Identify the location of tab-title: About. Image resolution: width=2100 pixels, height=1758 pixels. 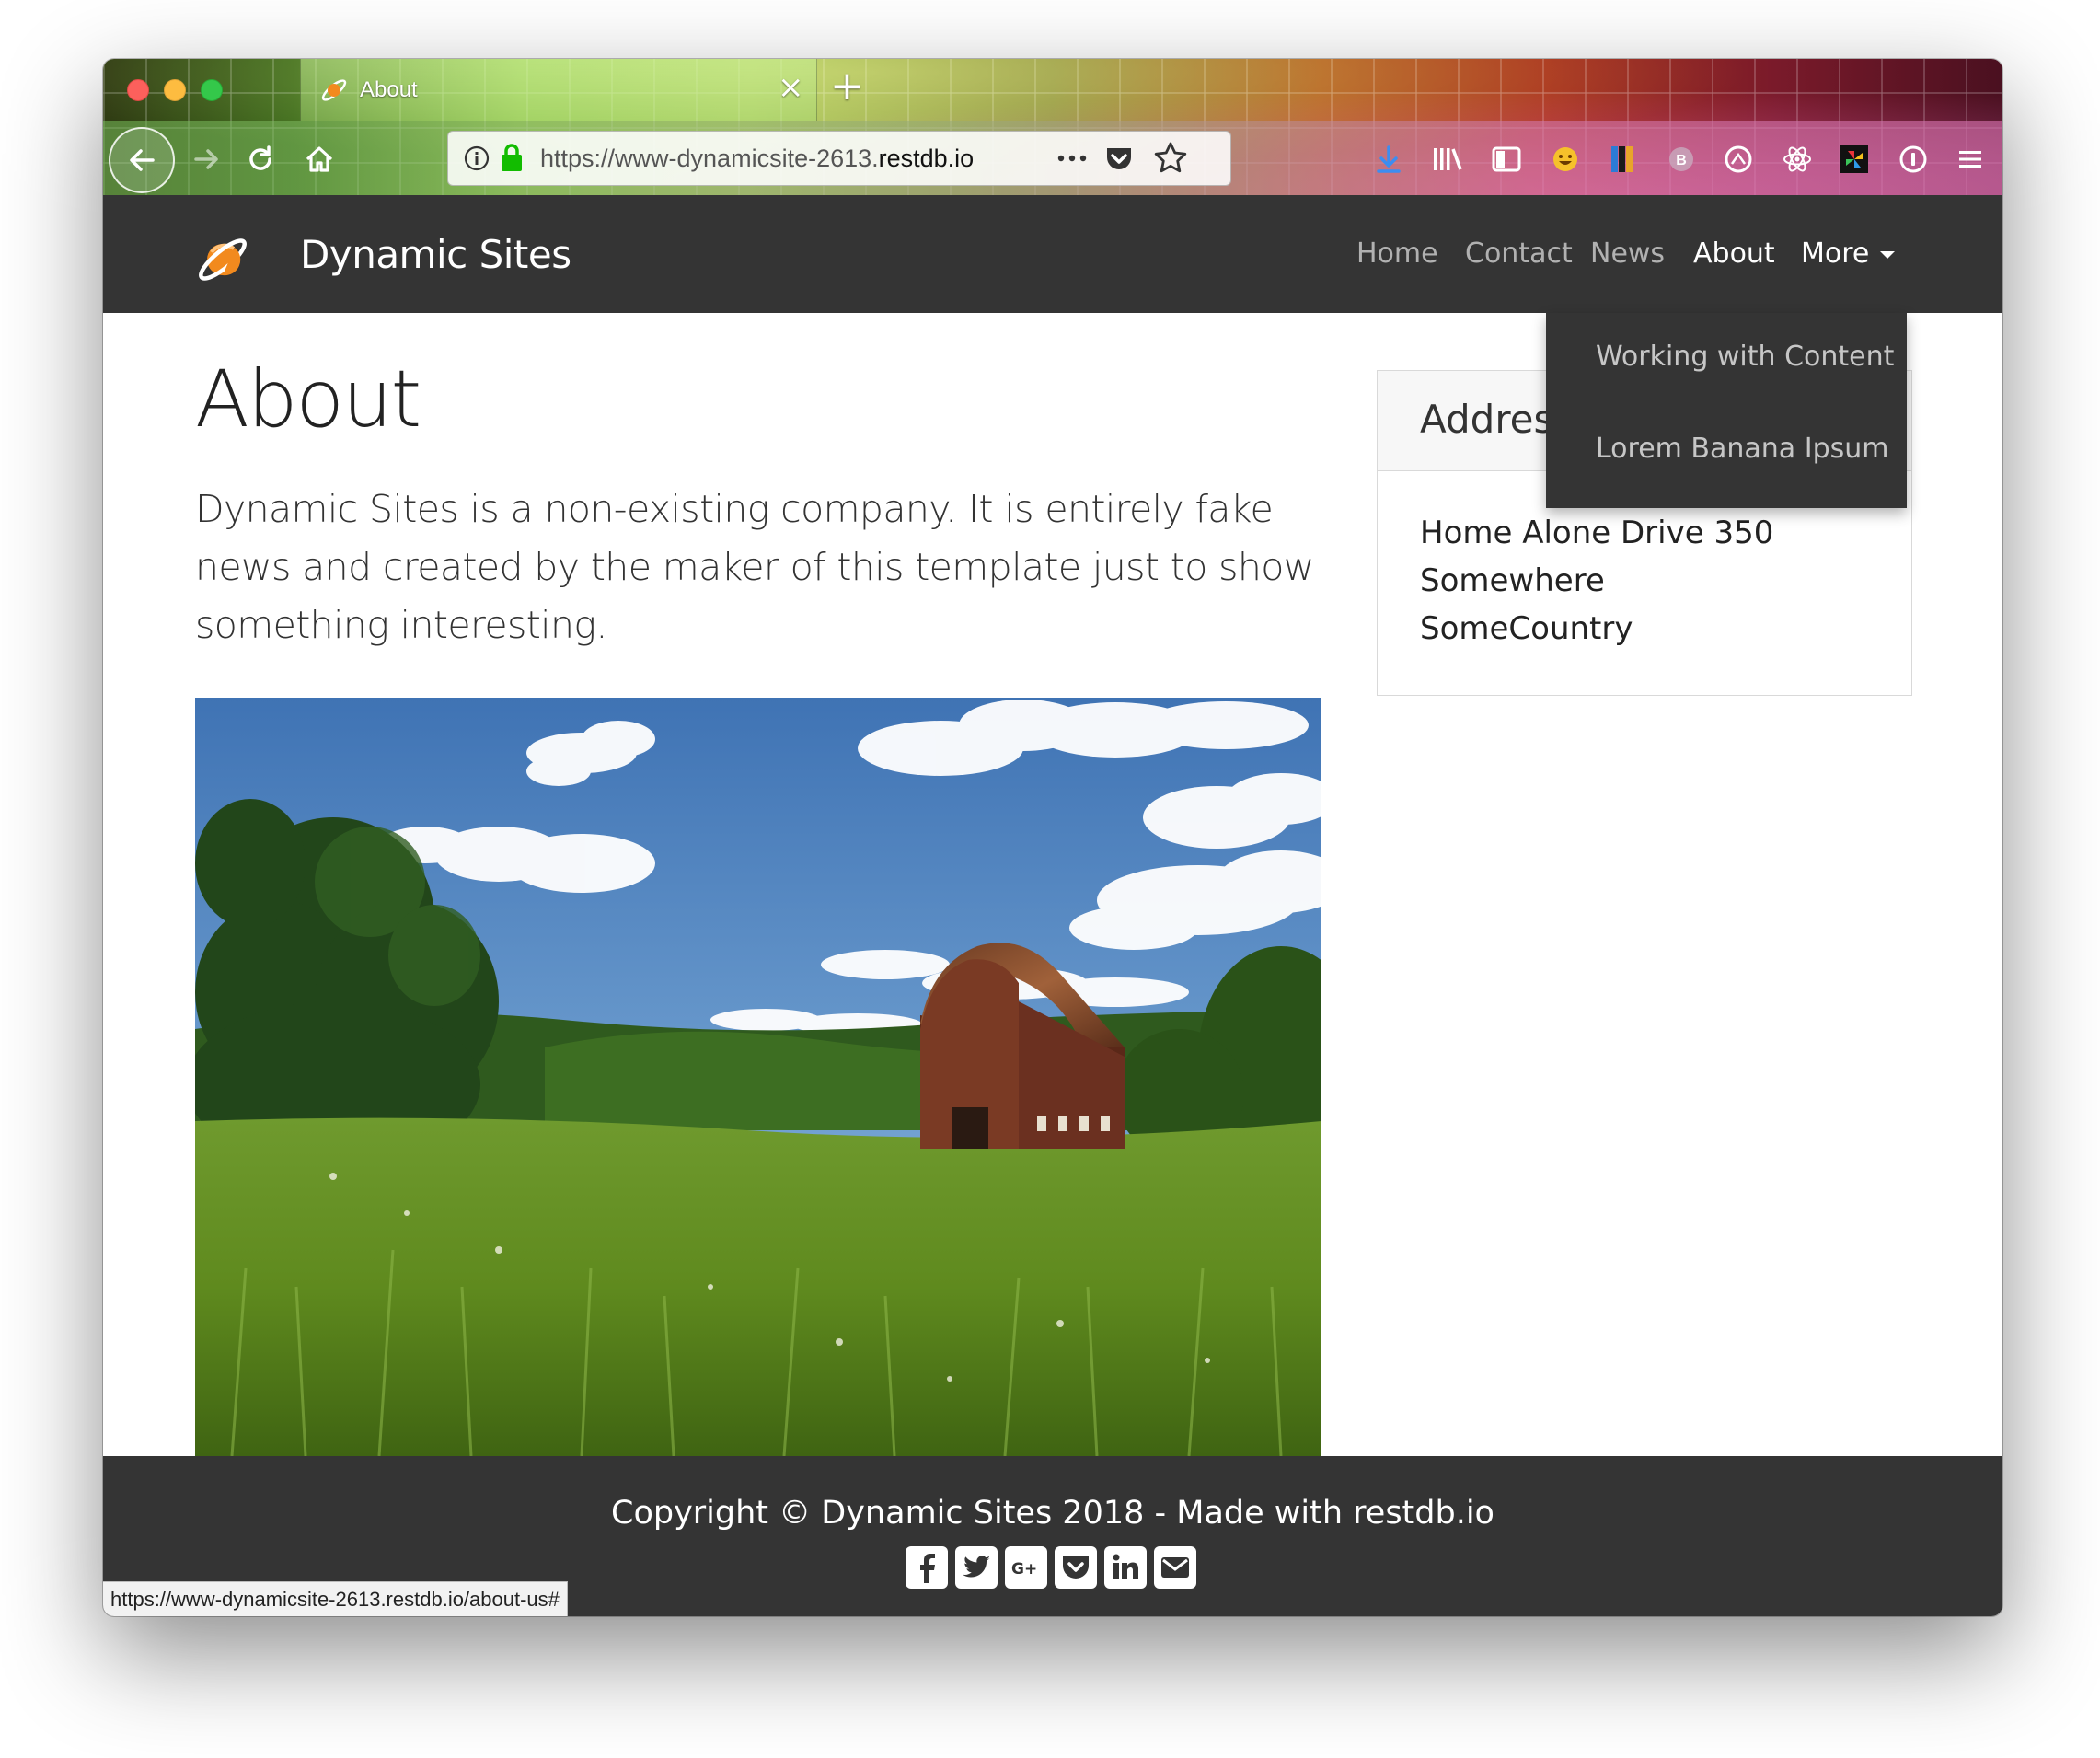
(389, 90).